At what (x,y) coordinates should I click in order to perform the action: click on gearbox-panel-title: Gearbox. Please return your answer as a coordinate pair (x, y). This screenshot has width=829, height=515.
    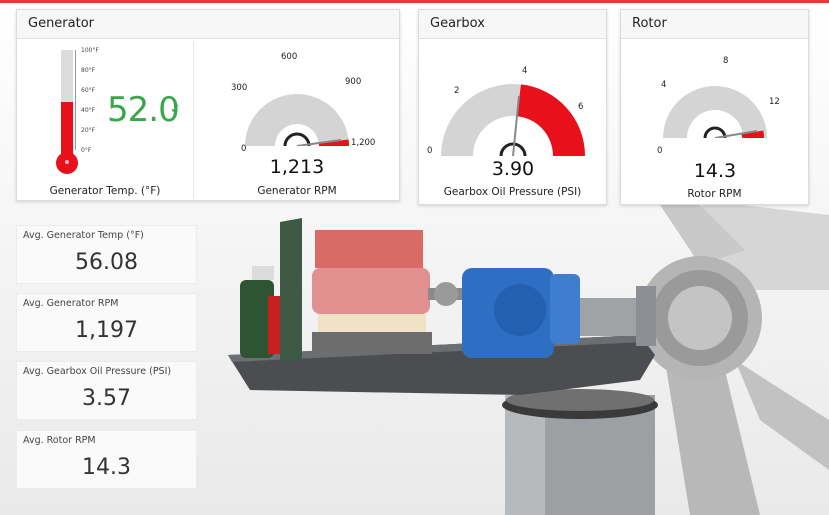
    Looking at the image, I should click on (512, 24).